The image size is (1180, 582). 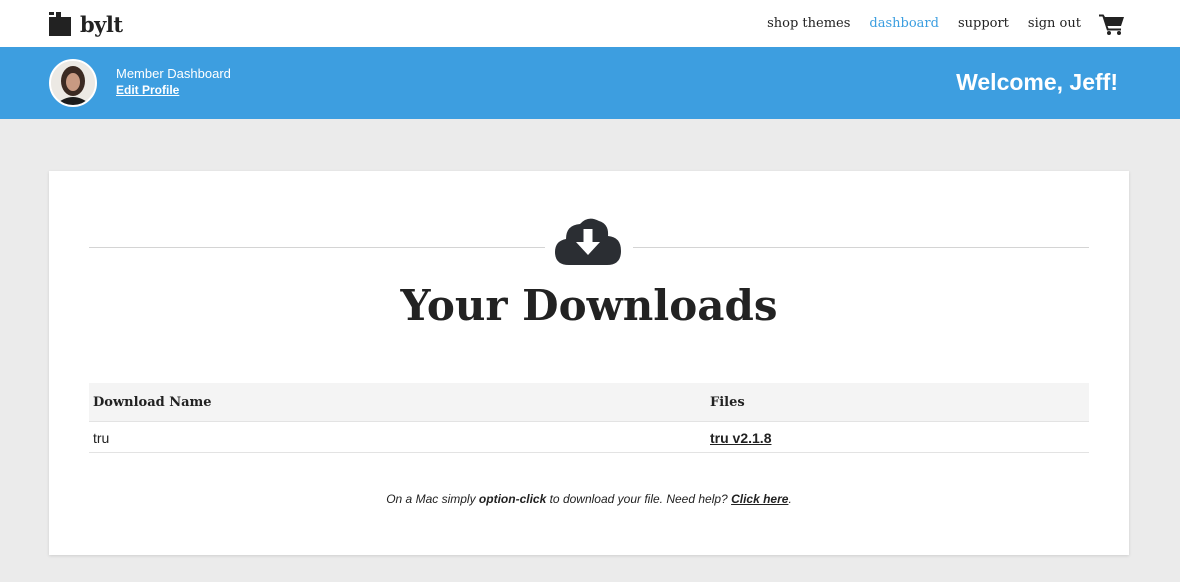 I want to click on note-option-click: option-click, so click(x=512, y=499).